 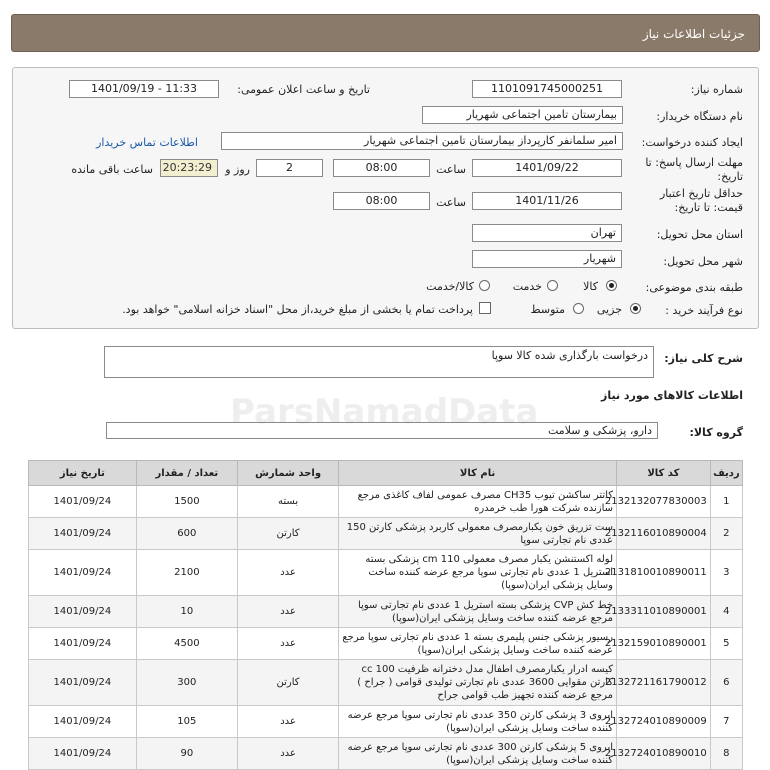 What do you see at coordinates (451, 169) in the screenshot?
I see `deadline-time-label: ساعت` at bounding box center [451, 169].